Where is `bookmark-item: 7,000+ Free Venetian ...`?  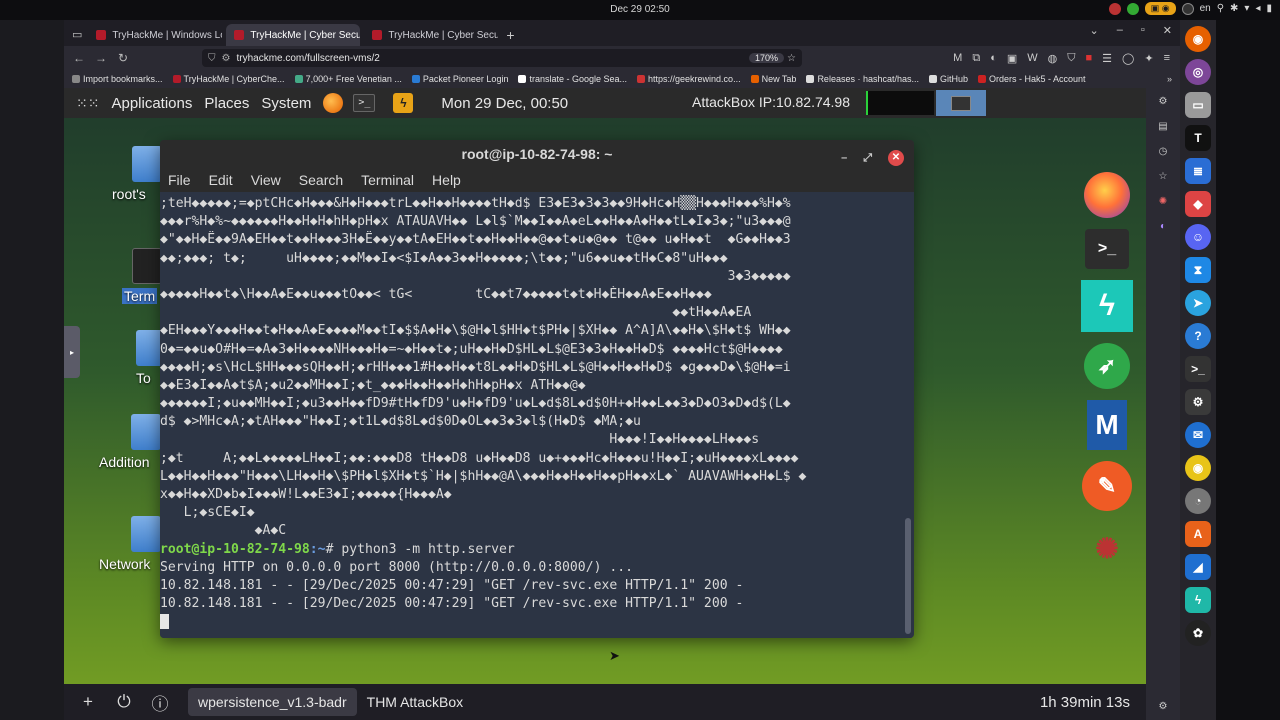
bookmark-item: 7,000+ Free Venetian ... is located at coordinates (348, 79).